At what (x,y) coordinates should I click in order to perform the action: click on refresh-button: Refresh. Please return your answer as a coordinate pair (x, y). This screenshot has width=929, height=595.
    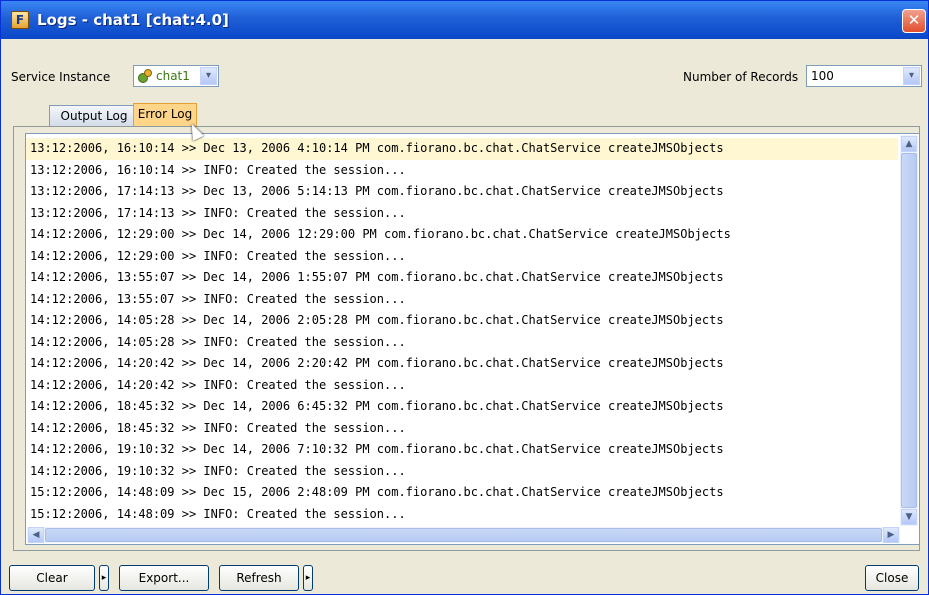
    Looking at the image, I should click on (259, 578).